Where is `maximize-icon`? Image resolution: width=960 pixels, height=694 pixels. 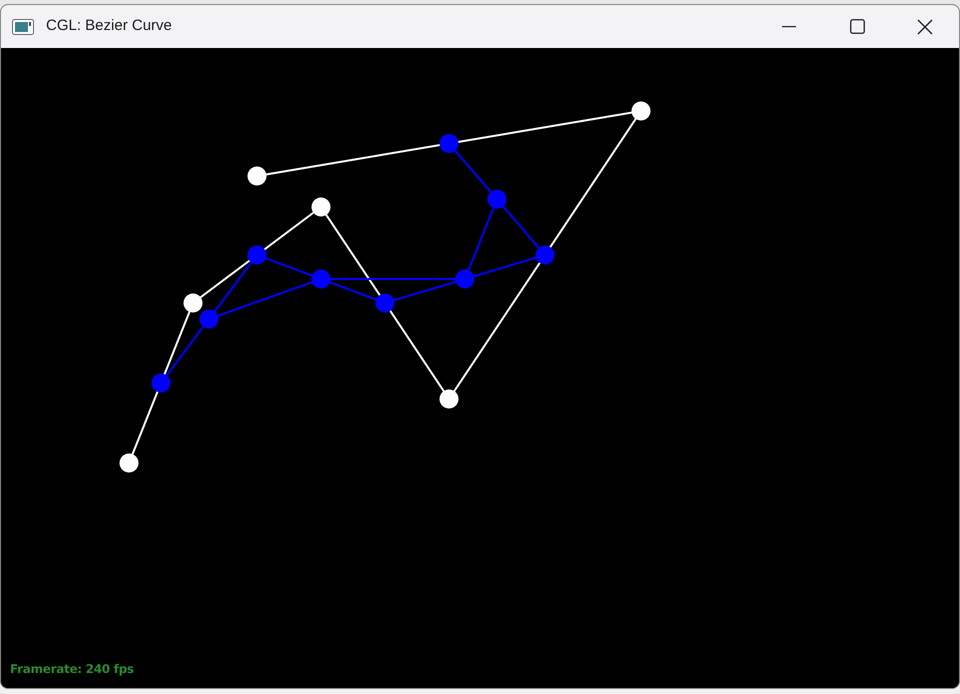 maximize-icon is located at coordinates (857, 26).